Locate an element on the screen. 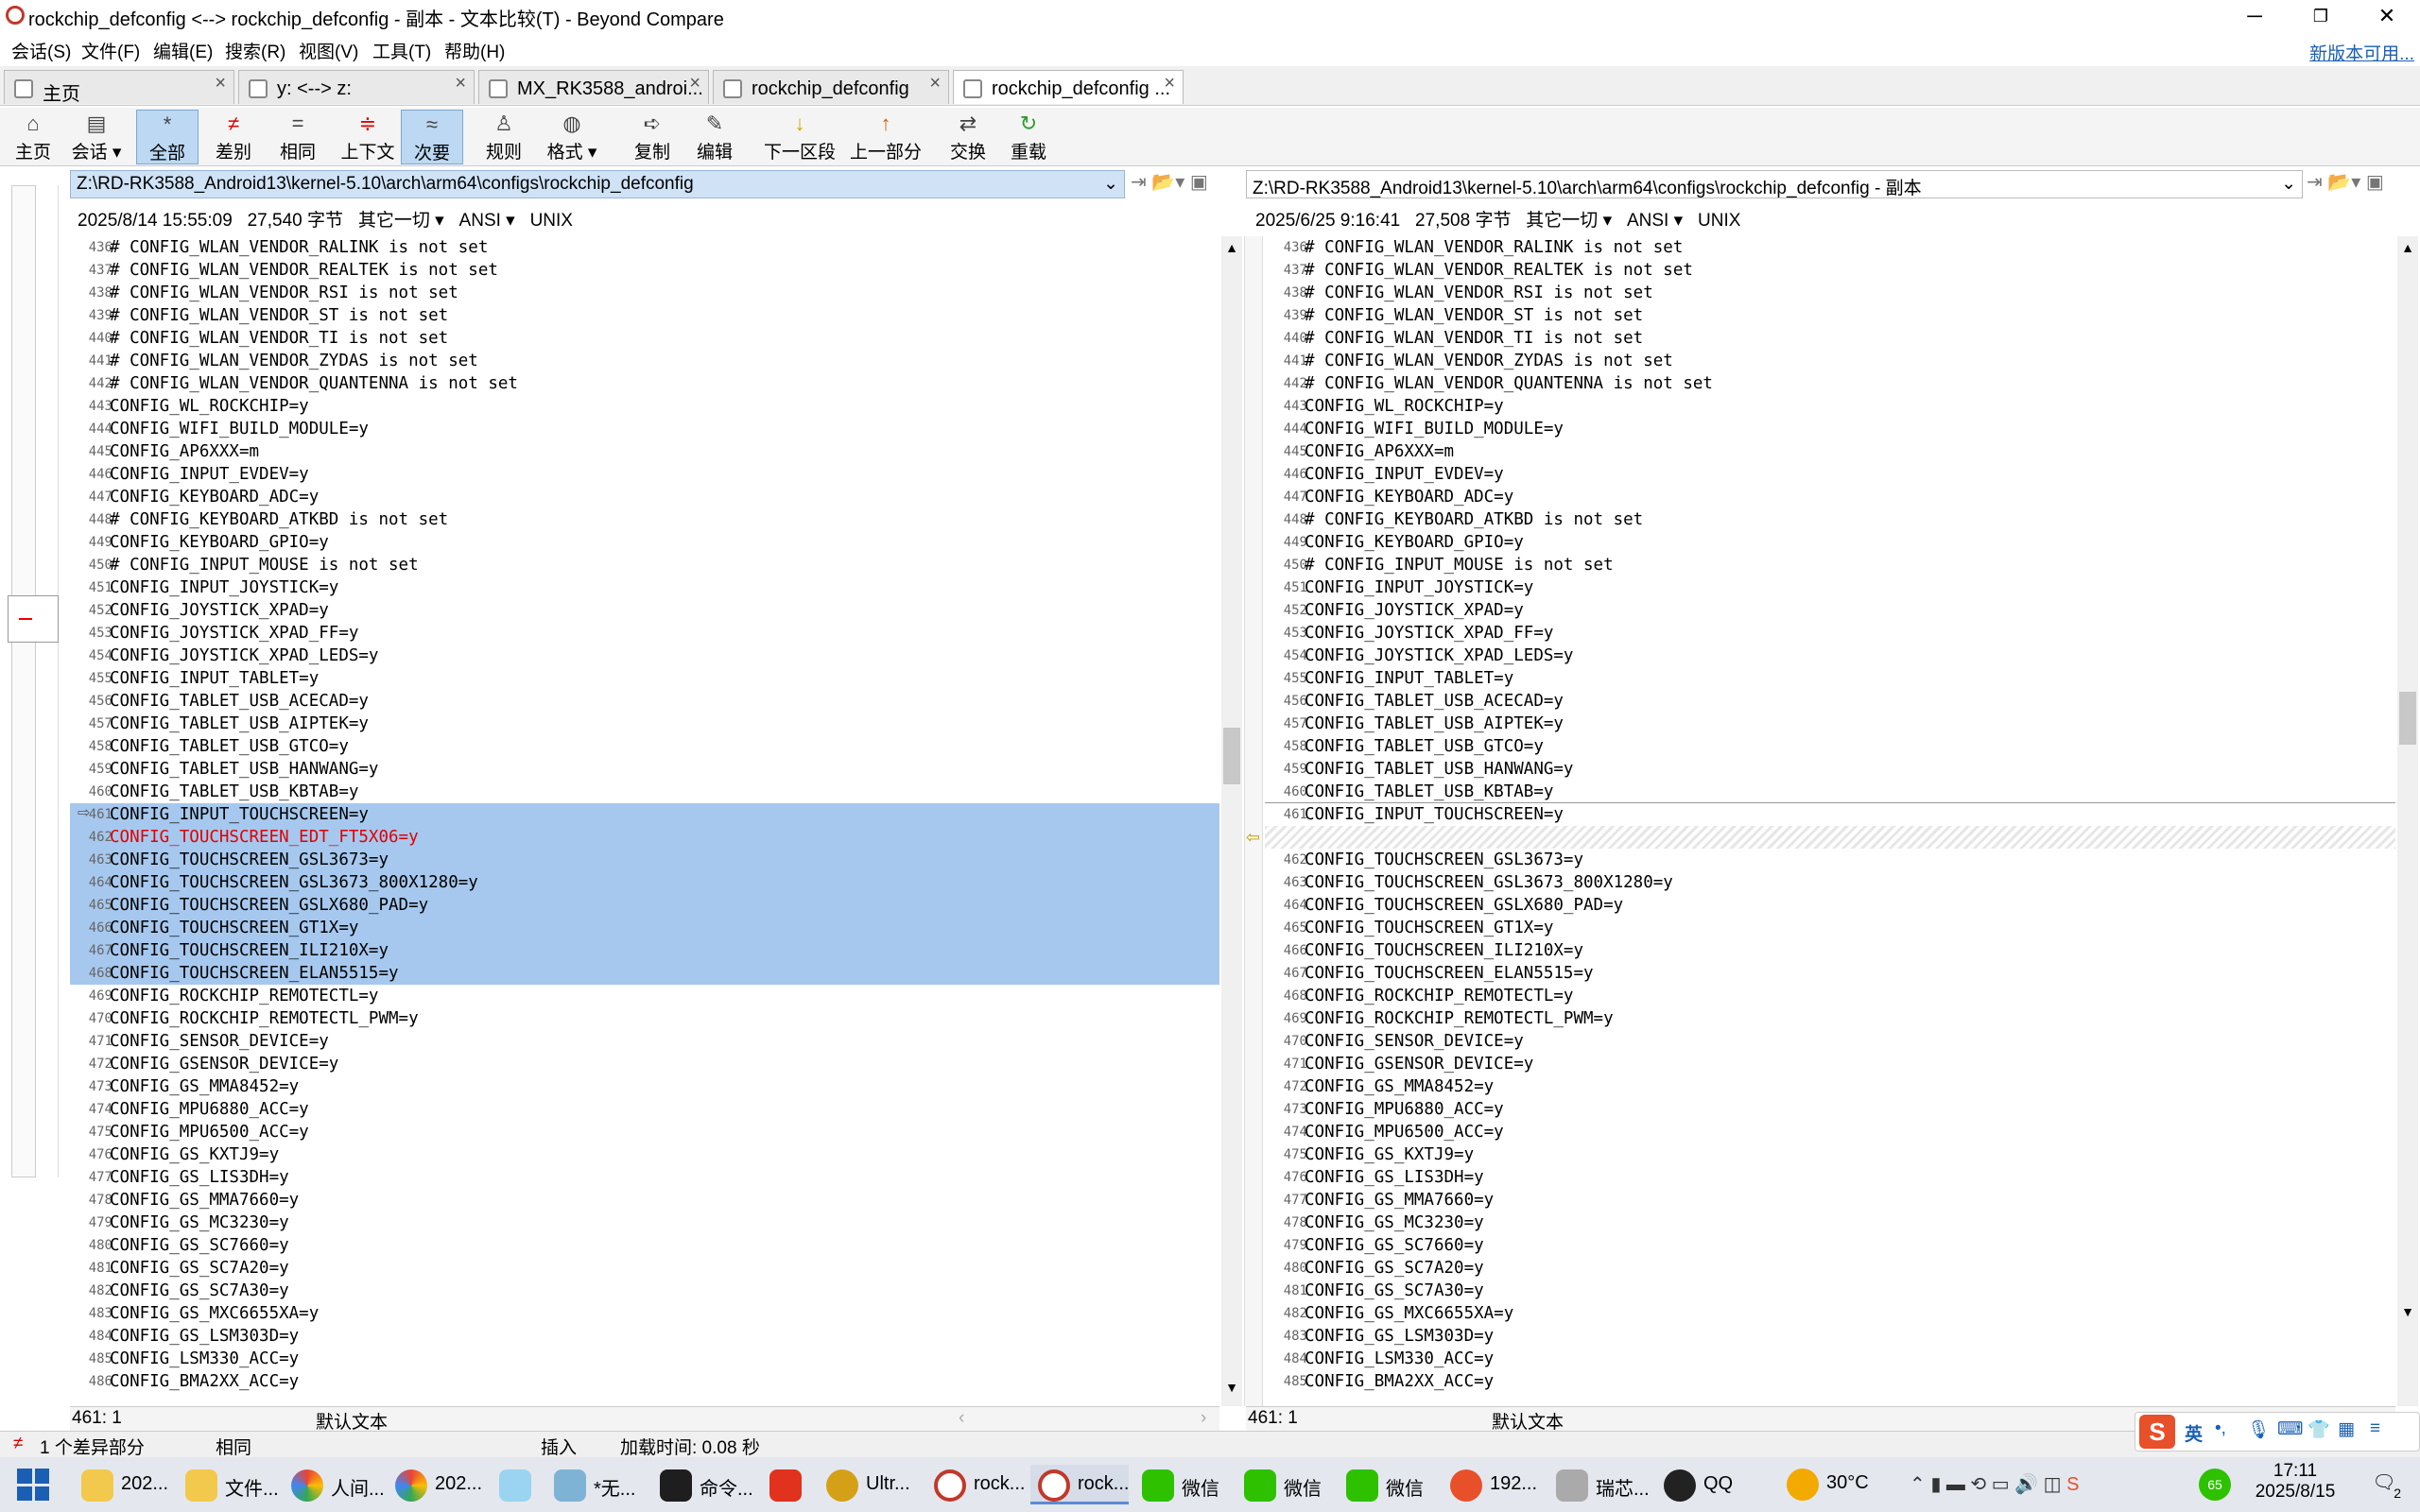  text-line: 441 # CONFIG_WLAN_VENDOR_ZYDAS is not set is located at coordinates (644, 361).